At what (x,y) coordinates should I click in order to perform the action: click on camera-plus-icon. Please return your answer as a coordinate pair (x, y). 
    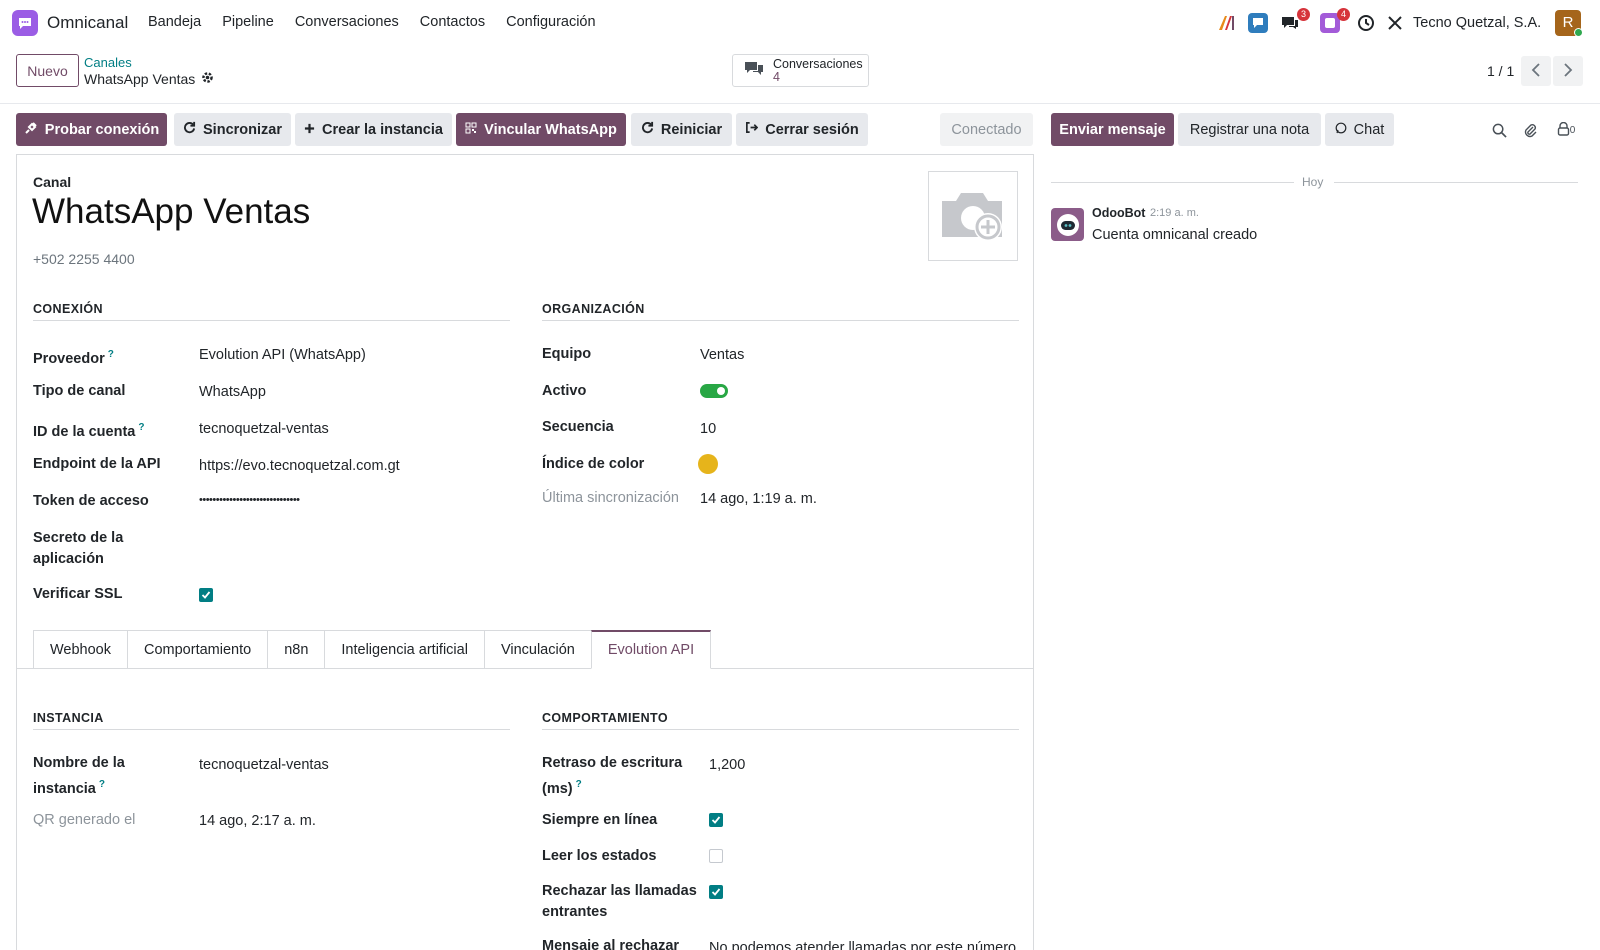
    Looking at the image, I should click on (973, 216).